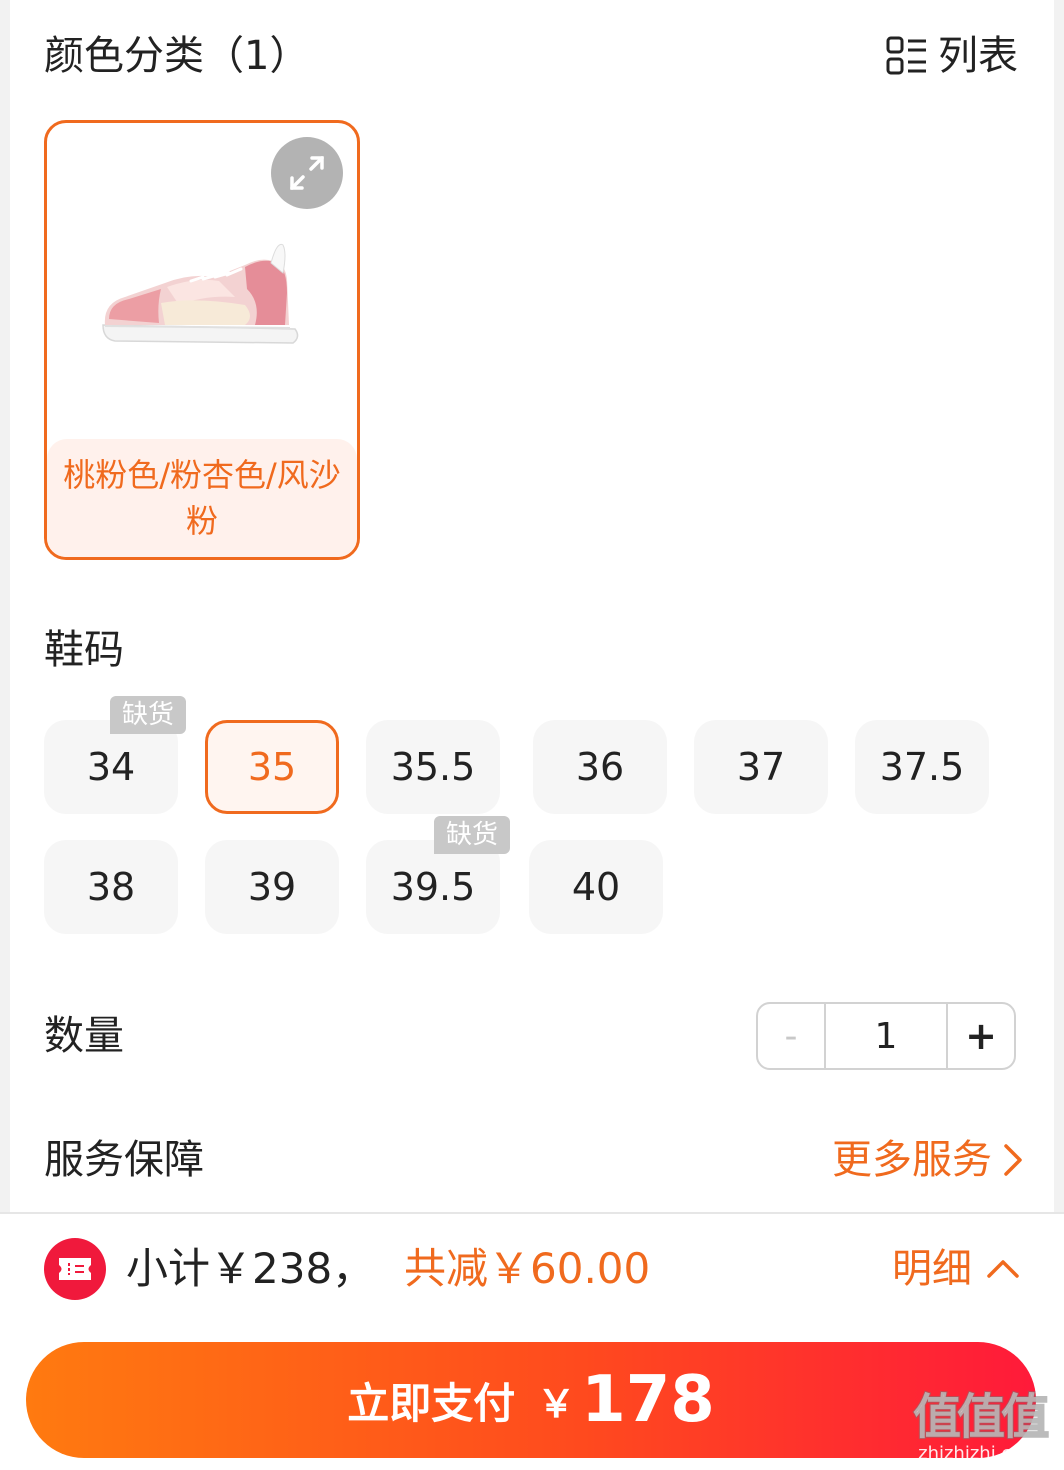  Describe the element at coordinates (761, 767) in the screenshot. I see `size-option-37: 37` at that location.